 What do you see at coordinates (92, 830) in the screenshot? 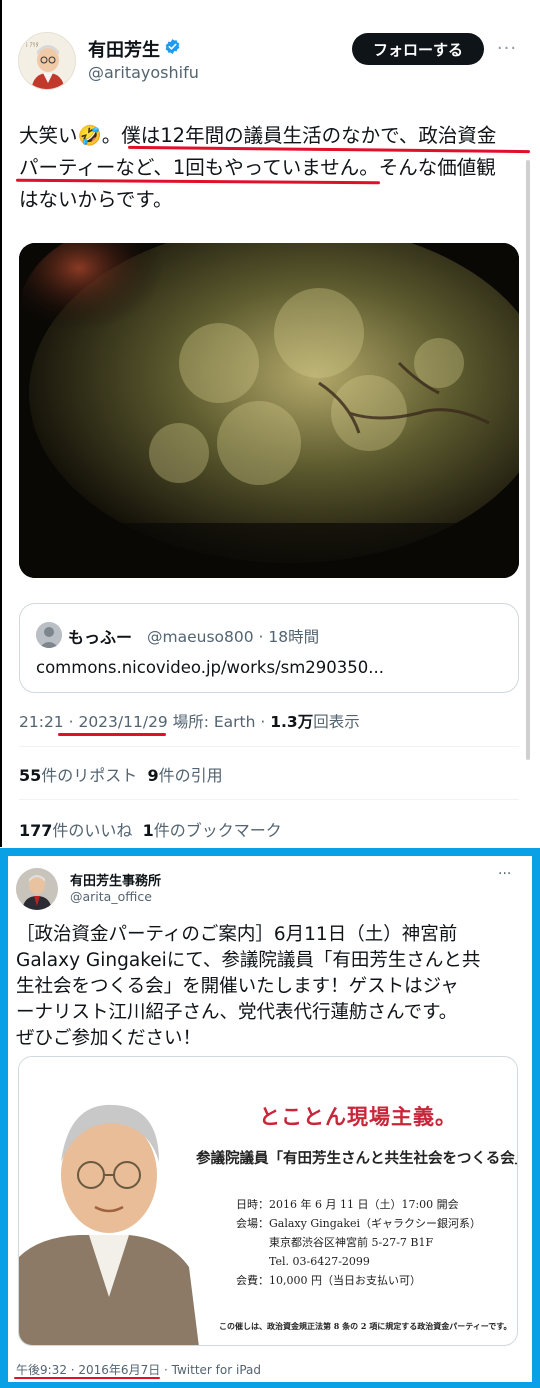
I see `likes-label: 件のいいね` at bounding box center [92, 830].